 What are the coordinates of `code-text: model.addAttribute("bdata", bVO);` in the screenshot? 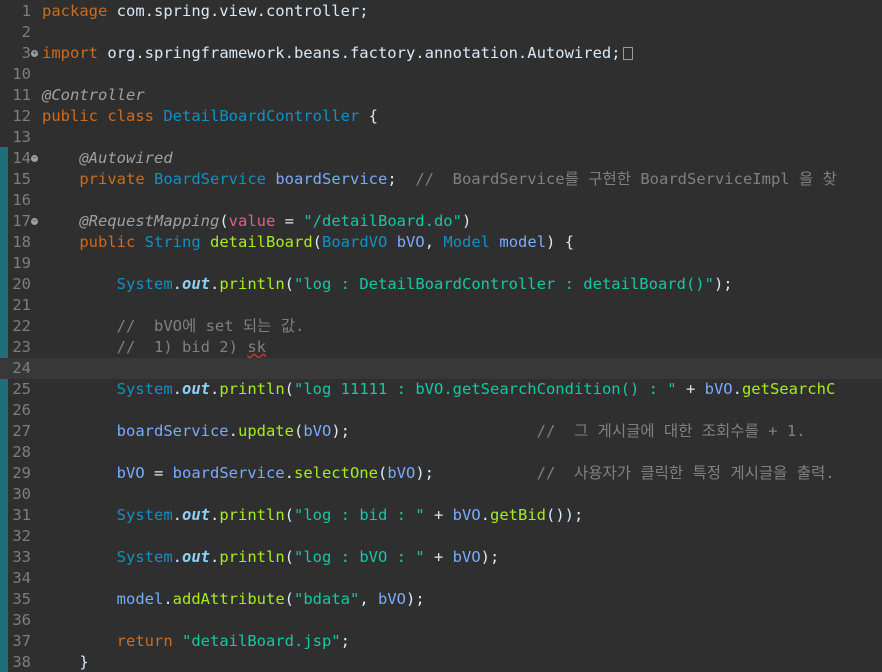 It's located at (233, 599).